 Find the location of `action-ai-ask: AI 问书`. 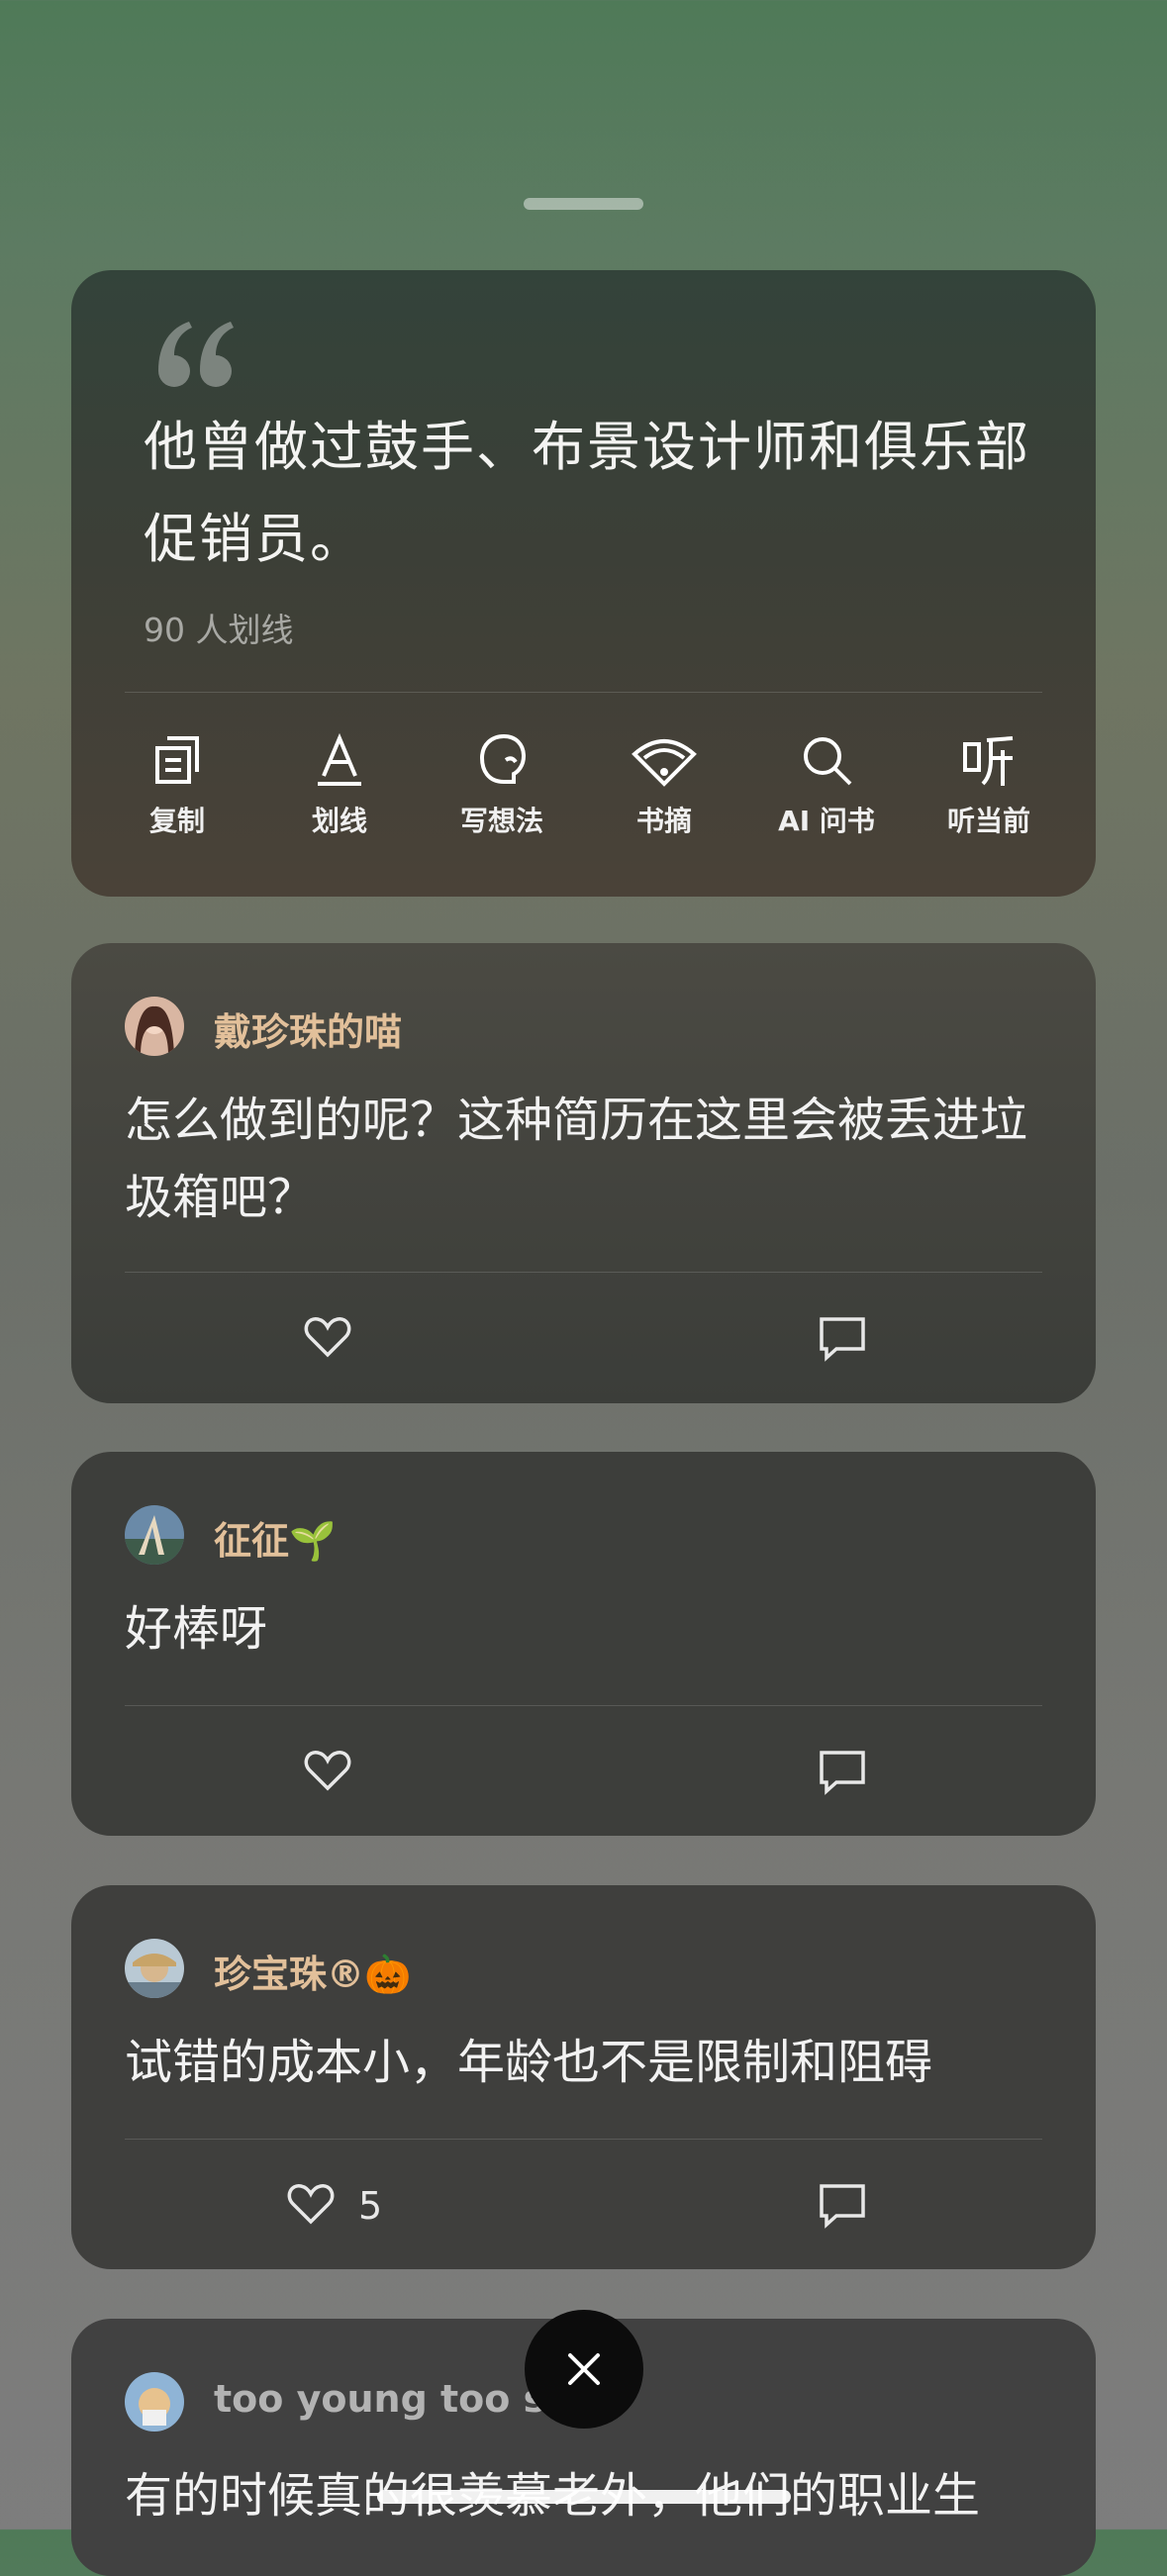

action-ai-ask: AI 问书 is located at coordinates (827, 785).